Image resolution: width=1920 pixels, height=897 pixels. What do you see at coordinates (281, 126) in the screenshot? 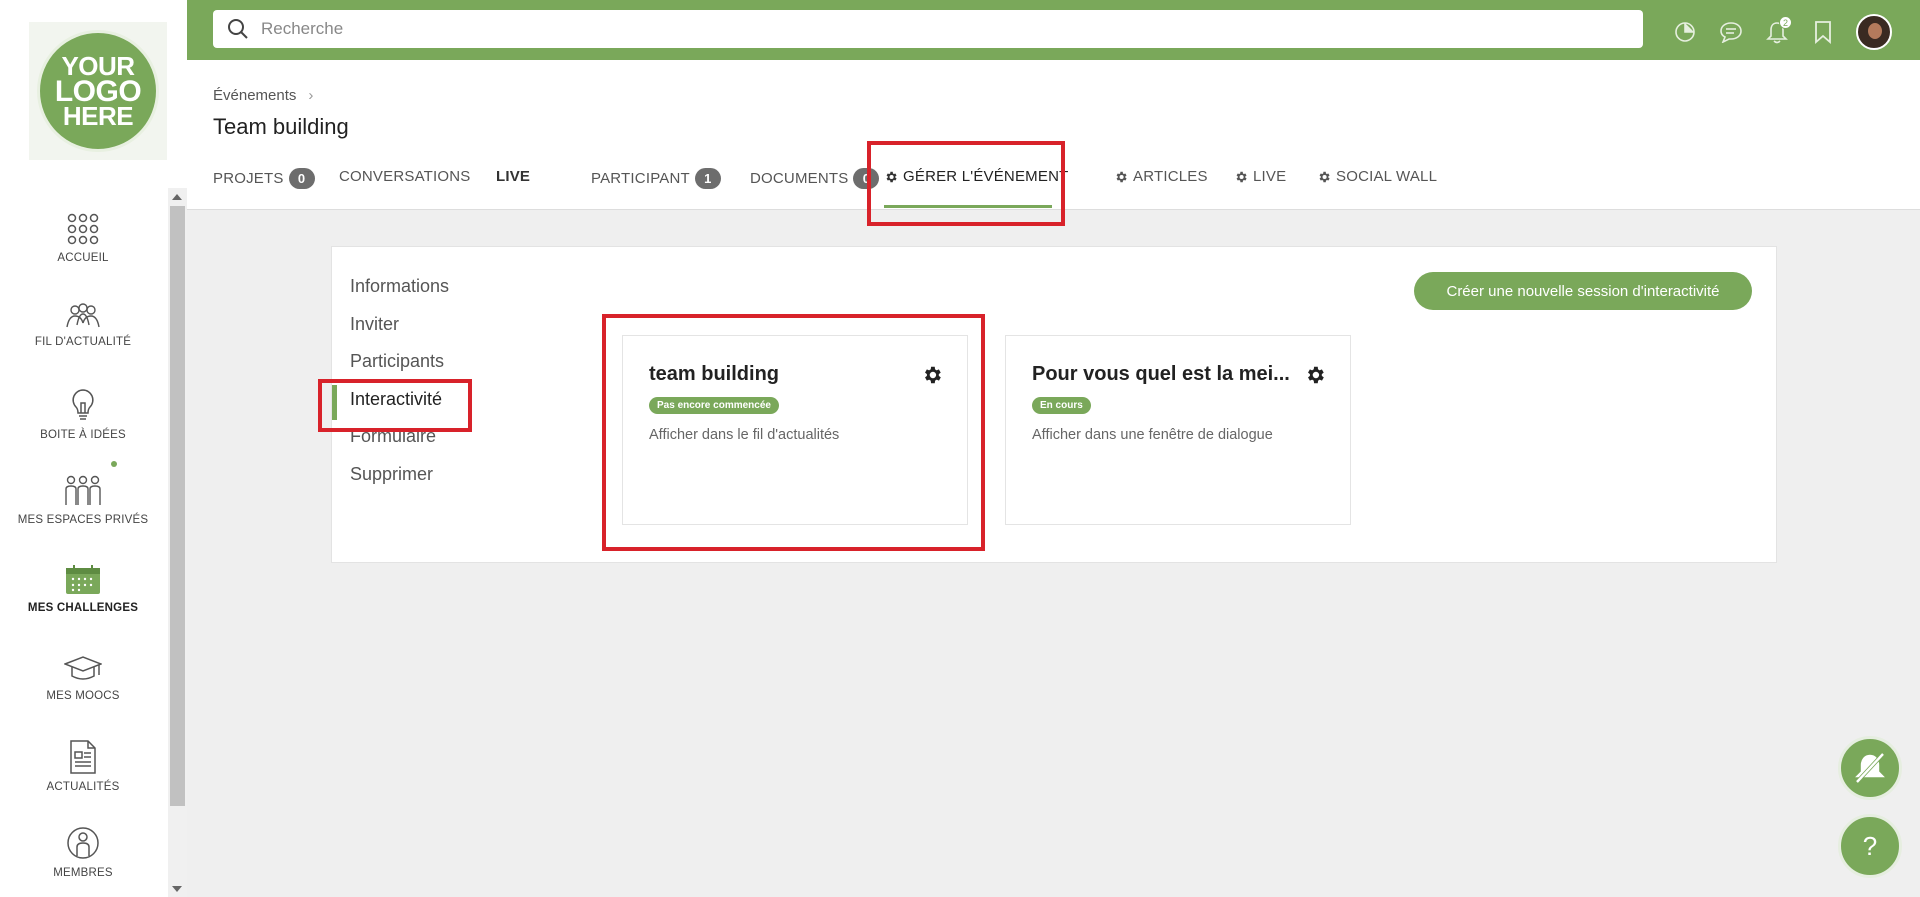
I see `page-title: Team building` at bounding box center [281, 126].